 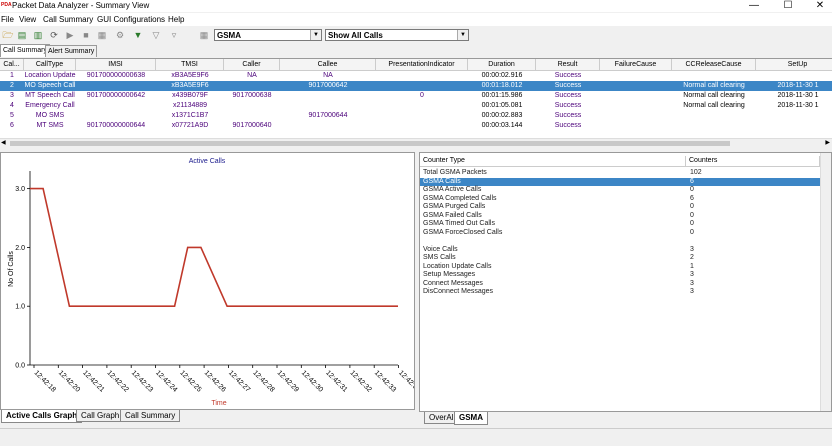 What do you see at coordinates (102, 35) in the screenshot?
I see `clear-icon: ▦` at bounding box center [102, 35].